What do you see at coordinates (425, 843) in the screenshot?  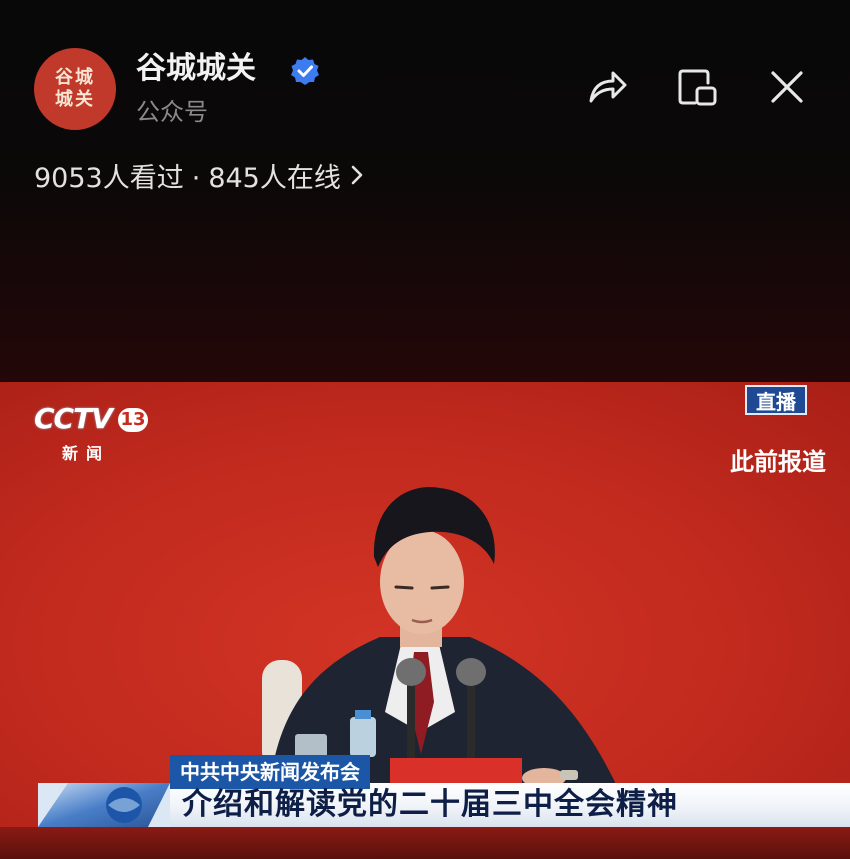 I see `desk-strip` at bounding box center [425, 843].